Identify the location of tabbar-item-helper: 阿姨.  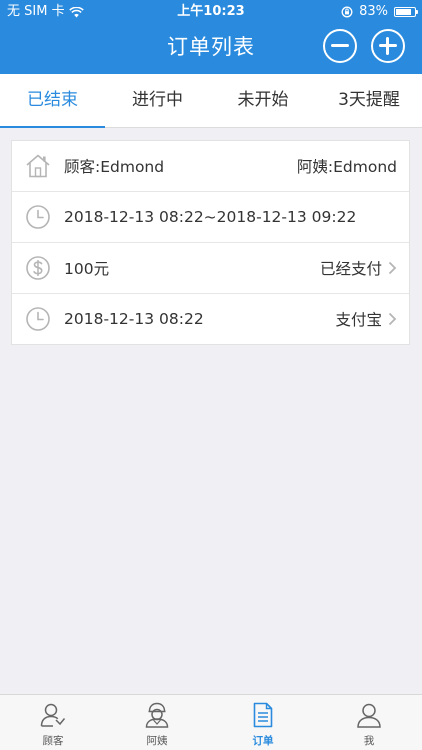
(157, 722).